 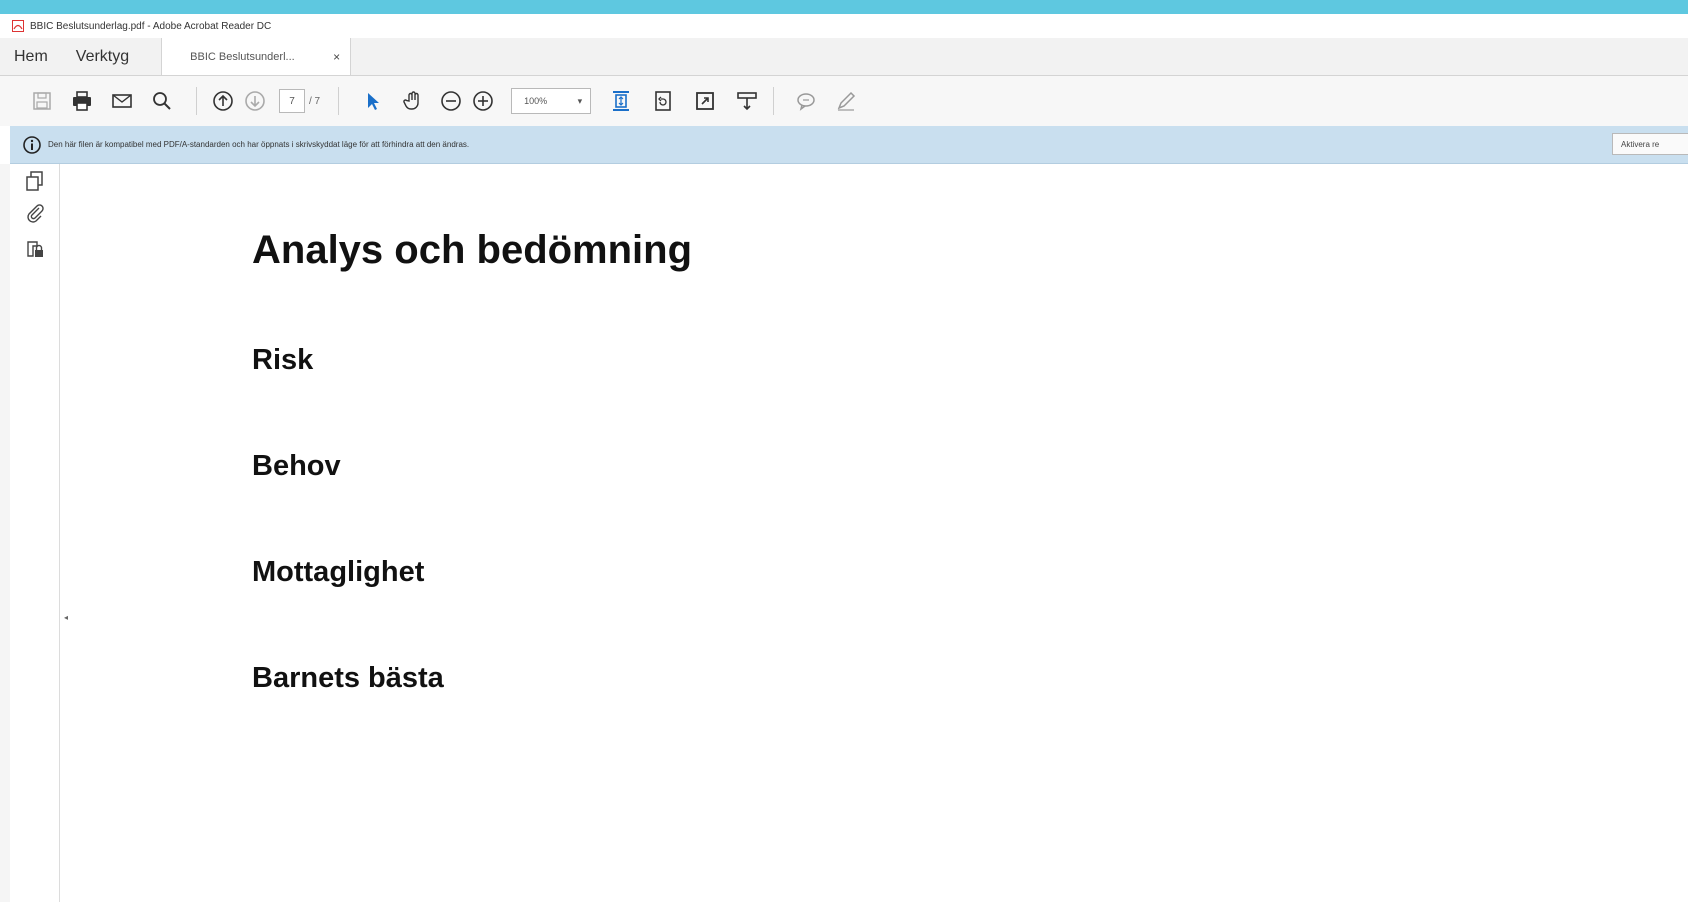 What do you see at coordinates (663, 101) in the screenshot?
I see `rotate-icon` at bounding box center [663, 101].